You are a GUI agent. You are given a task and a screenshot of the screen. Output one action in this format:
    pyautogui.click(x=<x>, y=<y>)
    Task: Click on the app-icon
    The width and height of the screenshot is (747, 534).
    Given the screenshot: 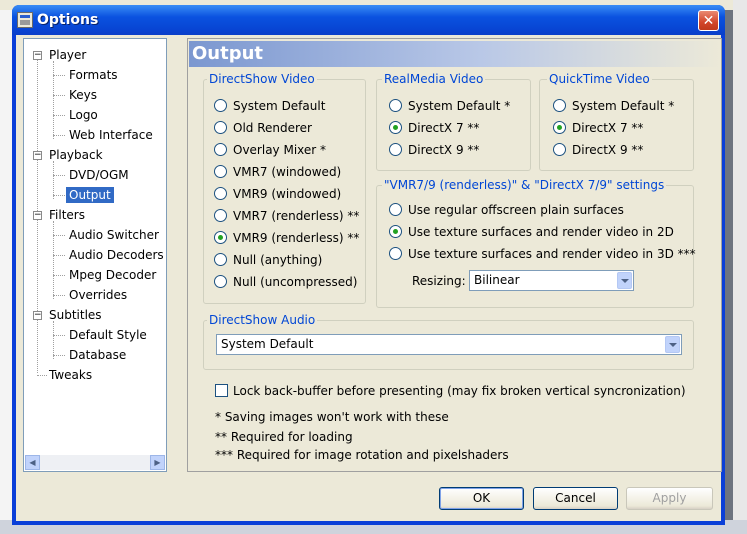 What is the action you would take?
    pyautogui.click(x=25, y=20)
    